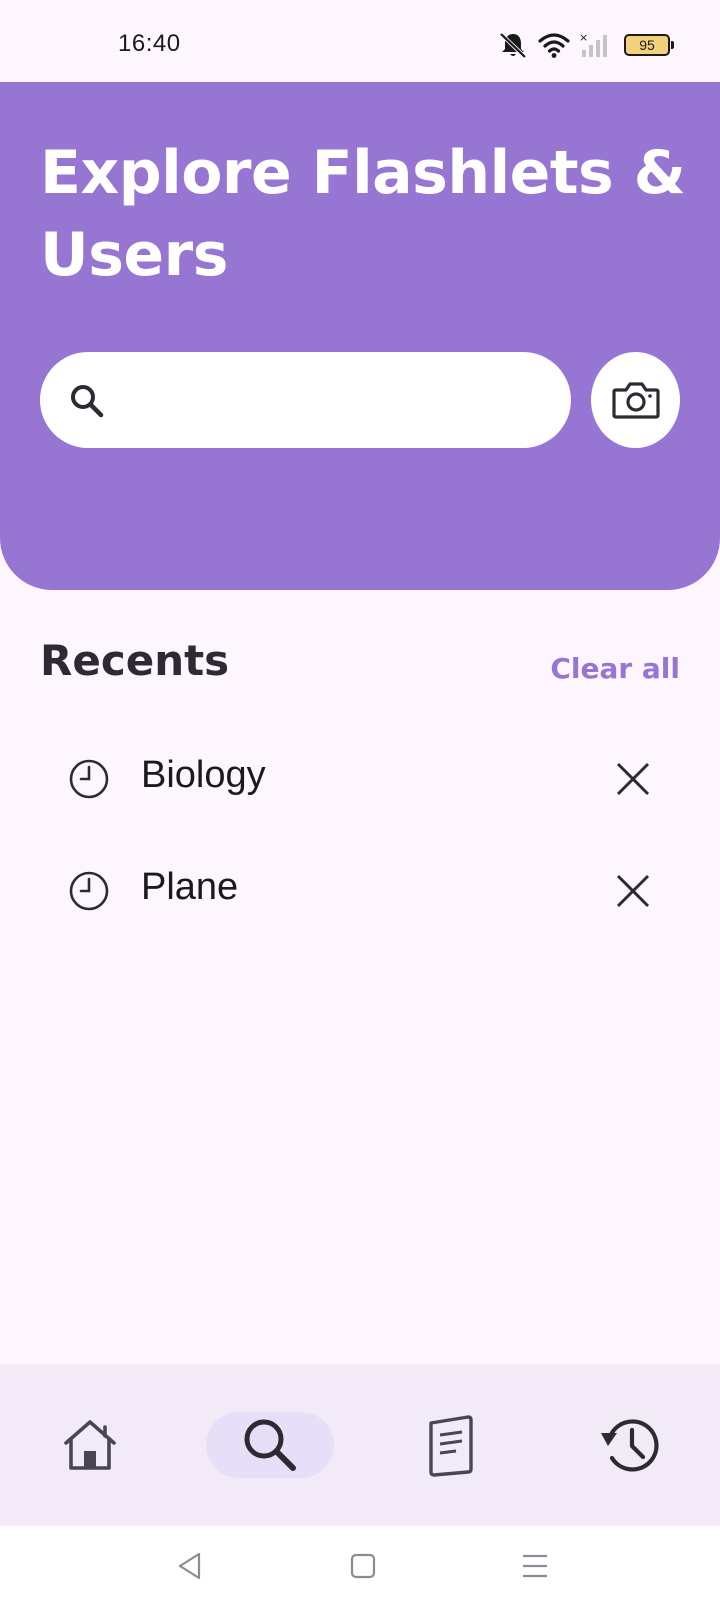 The image size is (720, 1612). Describe the element at coordinates (360, 891) in the screenshot. I see `recent-item-plane: Plane` at that location.